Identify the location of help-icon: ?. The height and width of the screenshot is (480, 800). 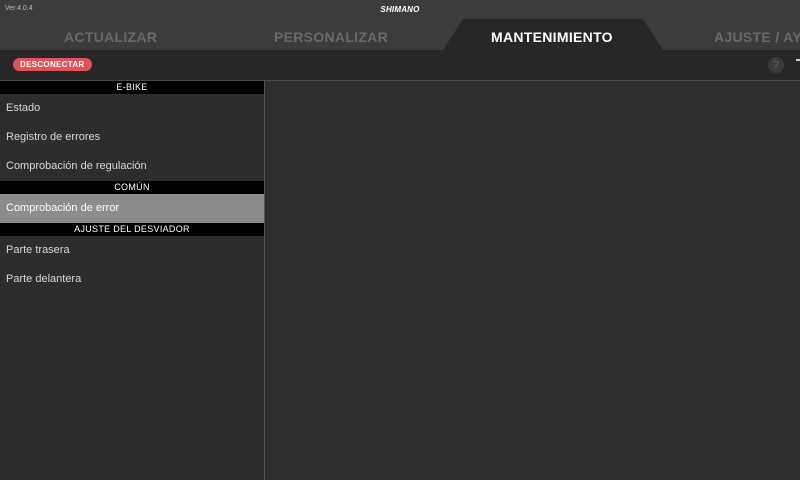
(776, 65).